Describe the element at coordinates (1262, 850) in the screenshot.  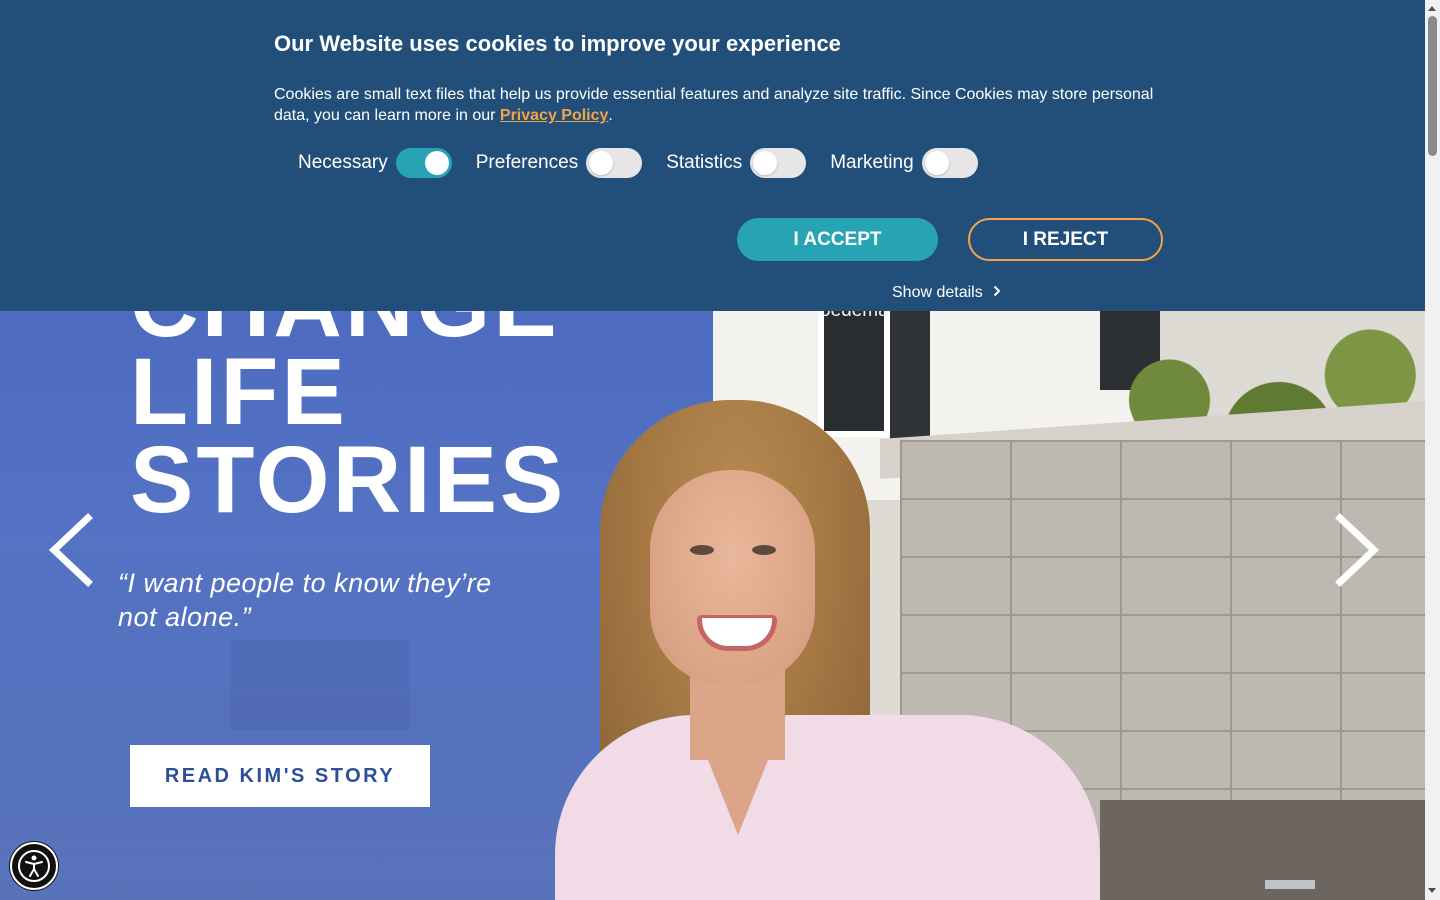
I see `photo-ground` at that location.